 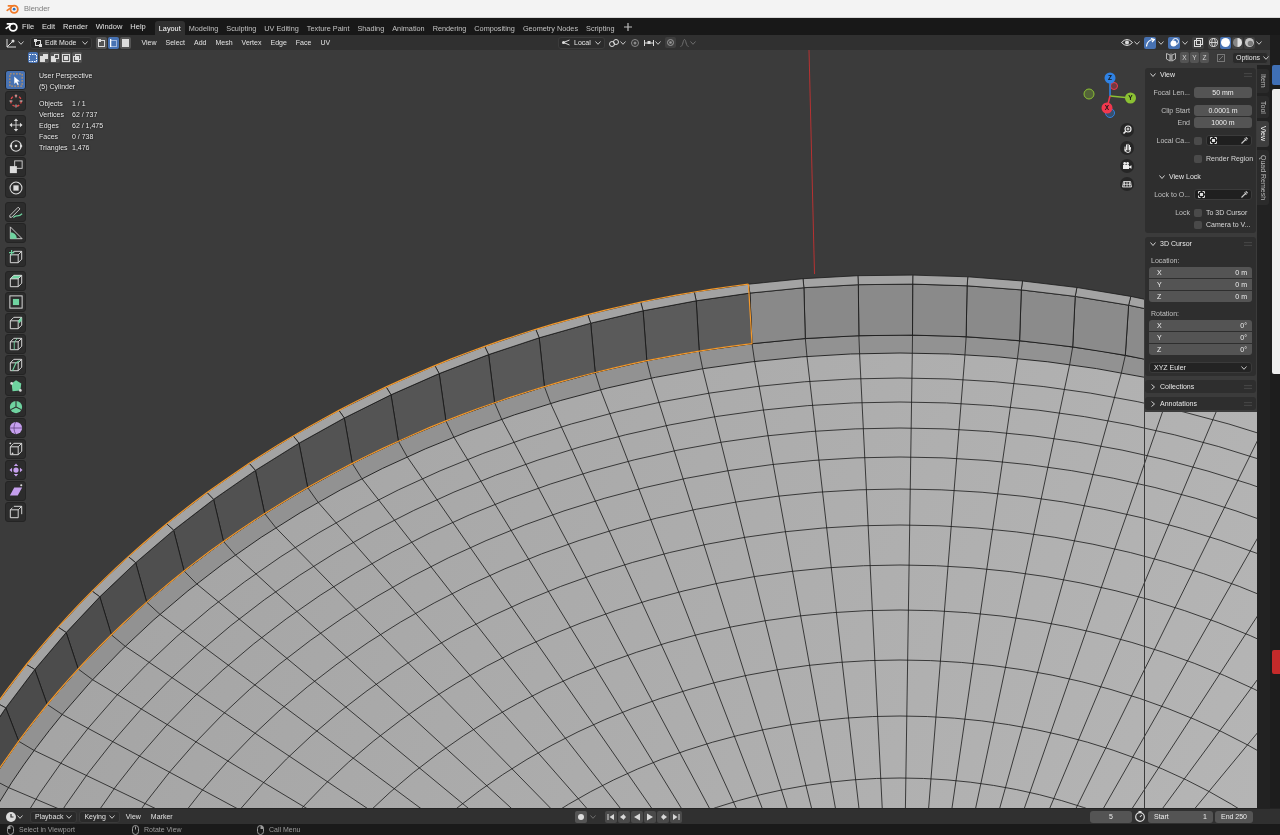 I want to click on grid-icon, so click(x=1127, y=184).